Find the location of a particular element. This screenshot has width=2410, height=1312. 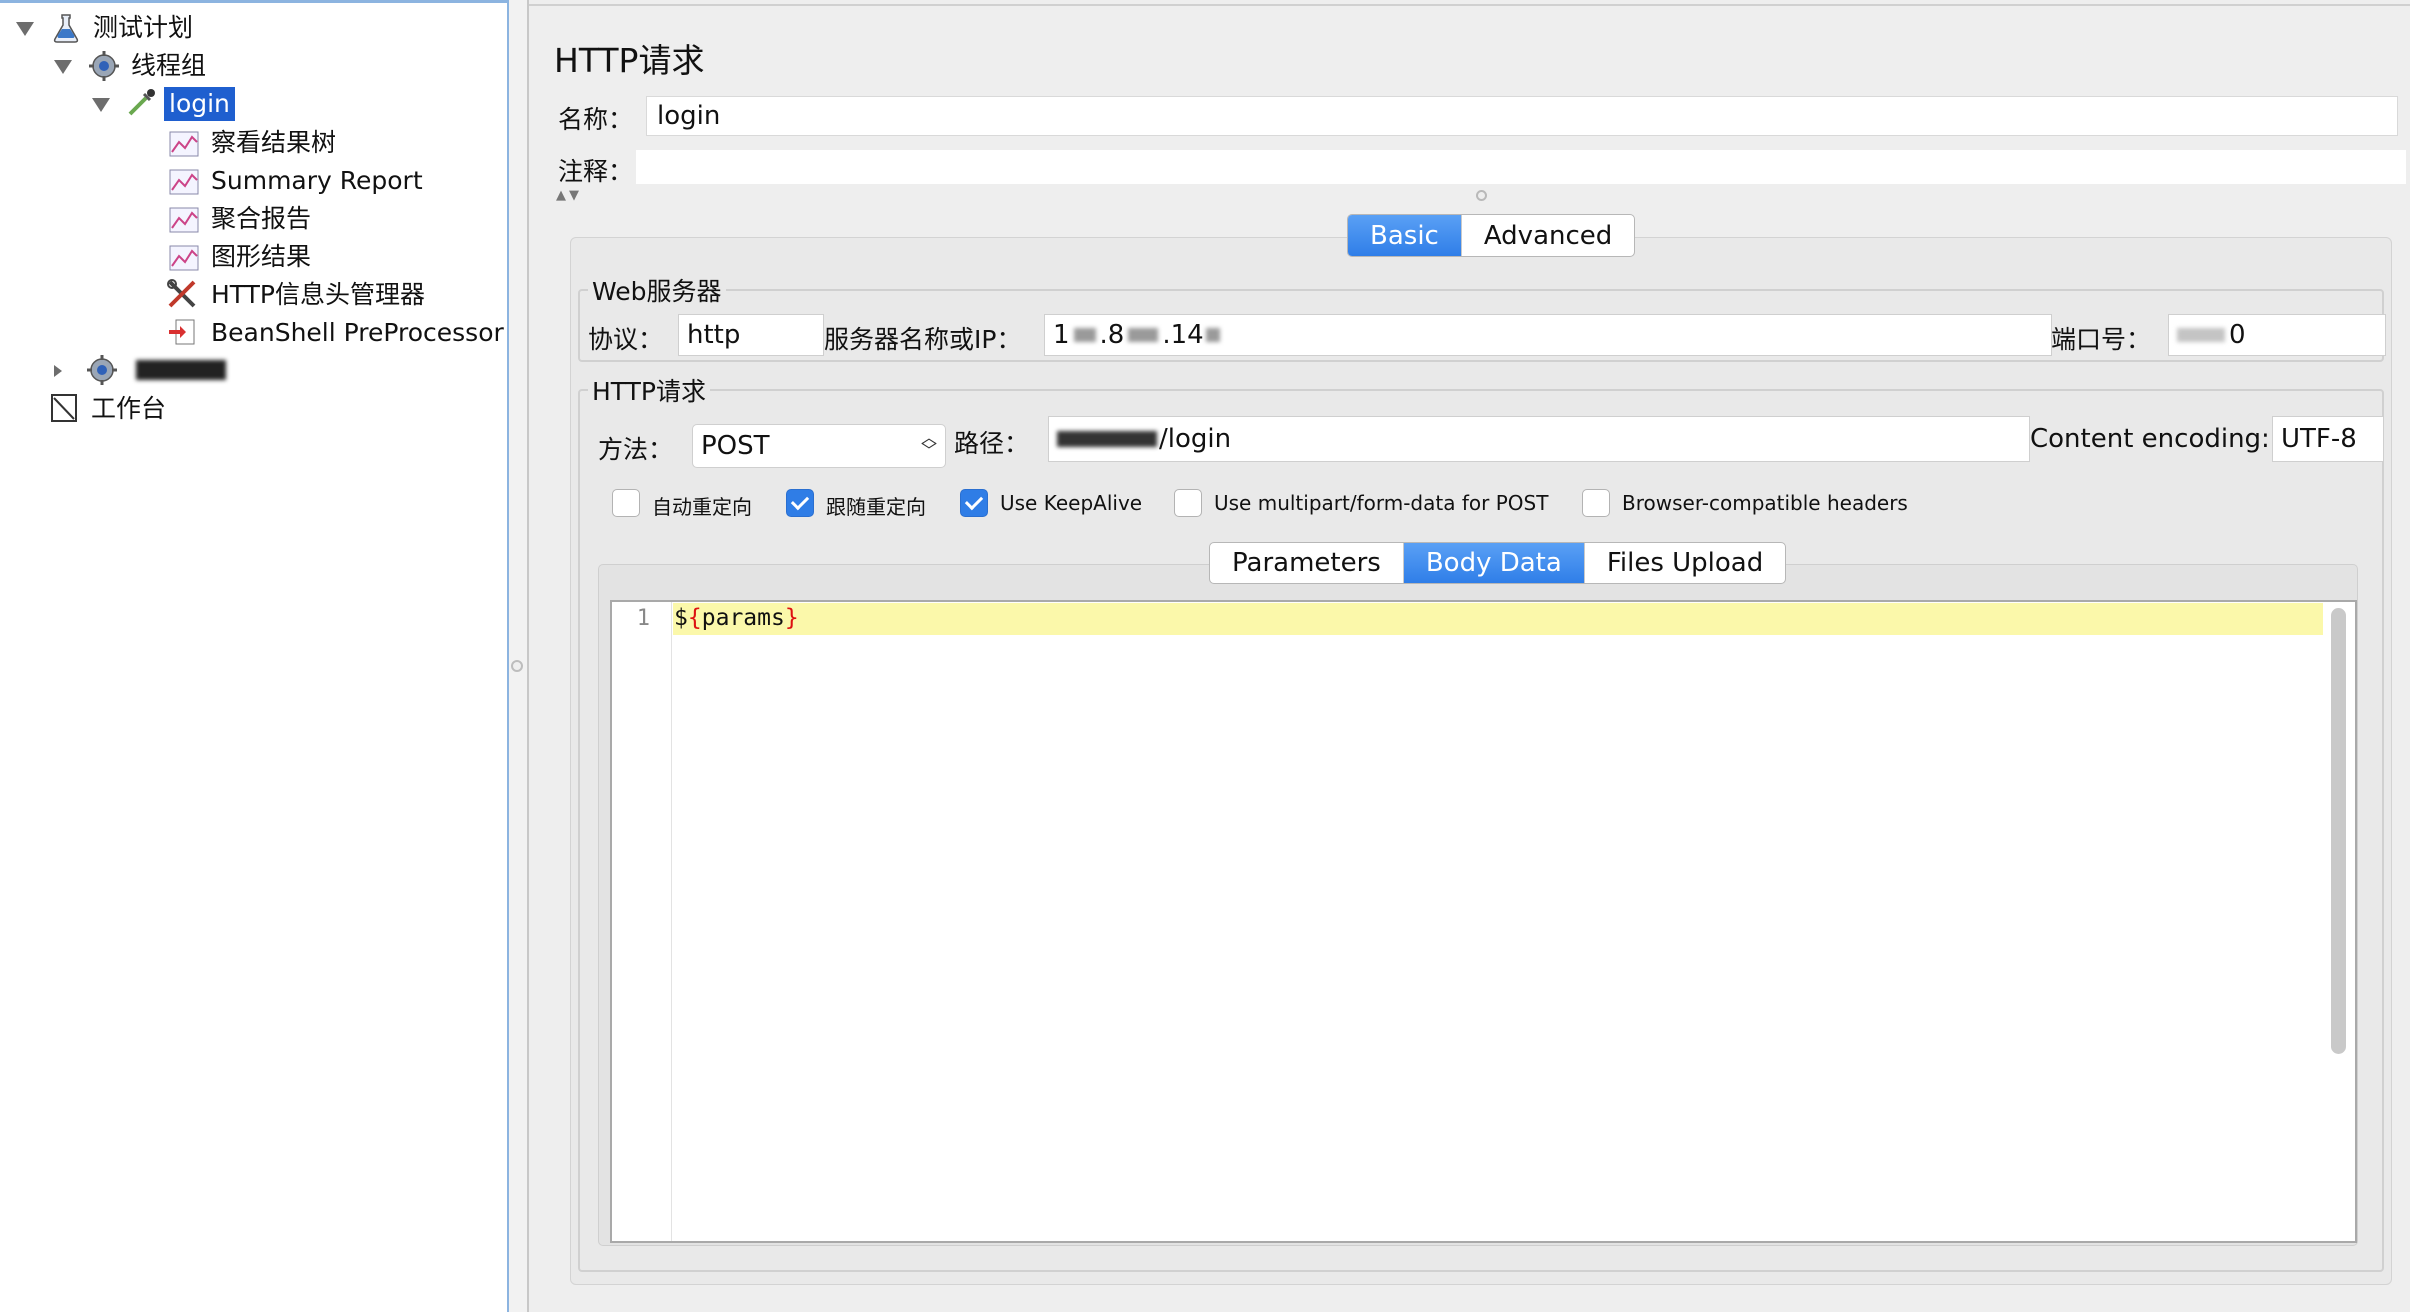

tree-item-graph-results: 图形结果 is located at coordinates (261, 257).